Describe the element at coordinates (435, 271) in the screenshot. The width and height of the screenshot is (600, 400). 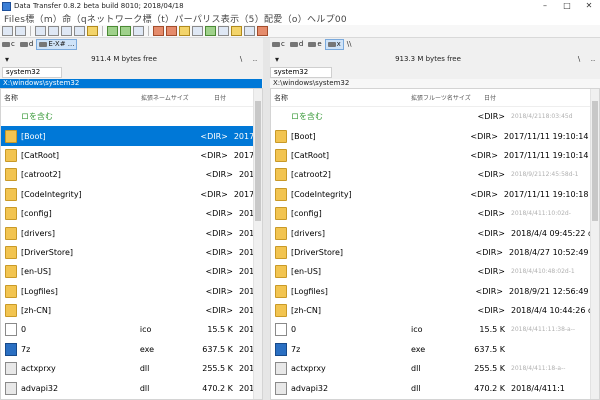
I see `file-row: [en-US] <DIR> 2018/4/410:48:02d-1` at that location.